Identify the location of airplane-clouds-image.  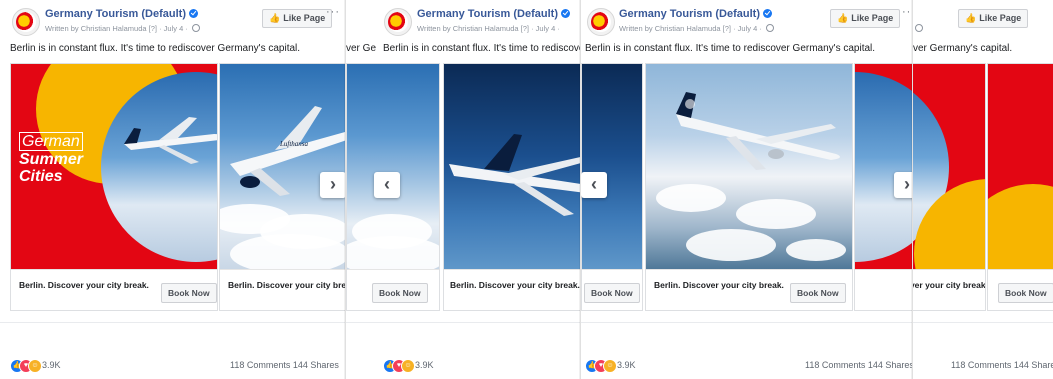
(749, 166).